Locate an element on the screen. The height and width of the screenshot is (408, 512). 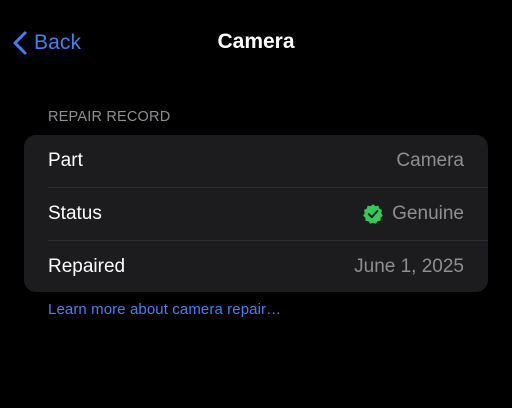
row-value-status: Genuine is located at coordinates (428, 213).